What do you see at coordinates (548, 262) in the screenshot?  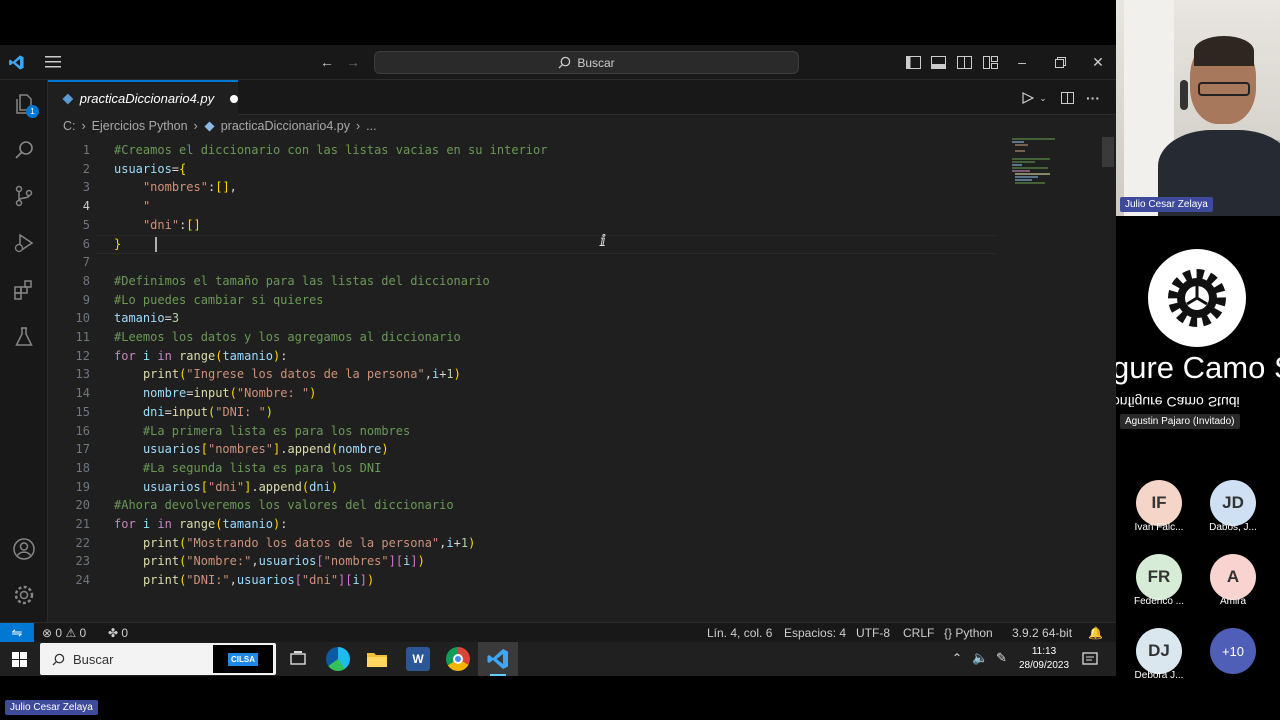 I see `code-line: 7` at bounding box center [548, 262].